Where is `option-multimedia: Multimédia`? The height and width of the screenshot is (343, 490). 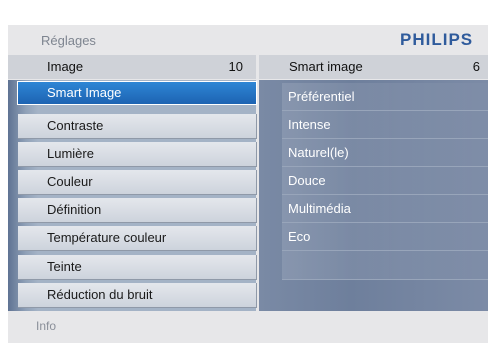 option-multimedia: Multimédia is located at coordinates (385, 209).